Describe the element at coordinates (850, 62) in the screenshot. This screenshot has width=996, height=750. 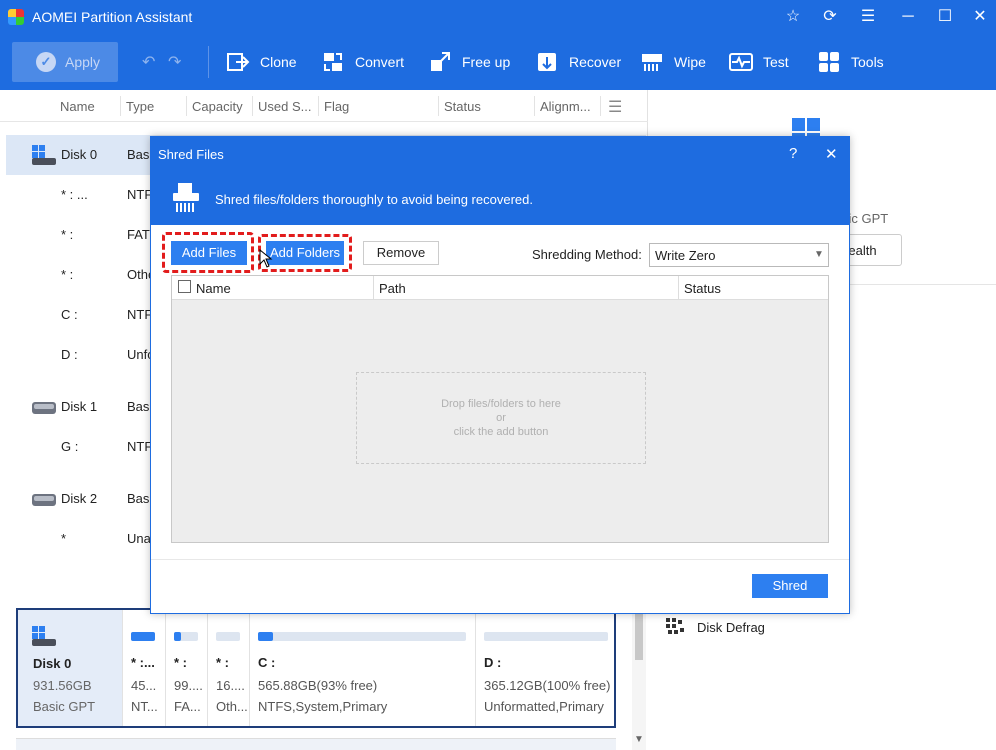
I see `tools-button: Tools` at that location.